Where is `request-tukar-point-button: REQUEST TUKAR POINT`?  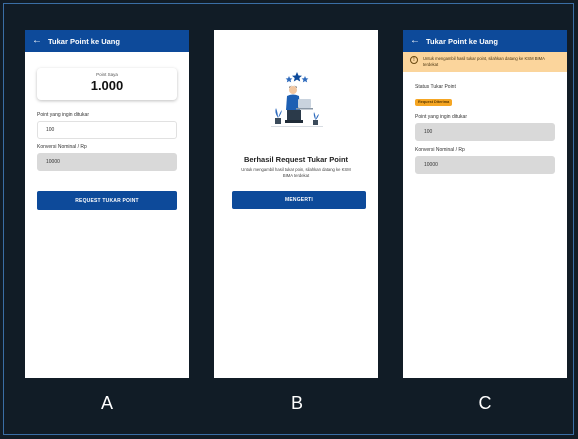
request-tukar-point-button: REQUEST TUKAR POINT is located at coordinates (107, 200).